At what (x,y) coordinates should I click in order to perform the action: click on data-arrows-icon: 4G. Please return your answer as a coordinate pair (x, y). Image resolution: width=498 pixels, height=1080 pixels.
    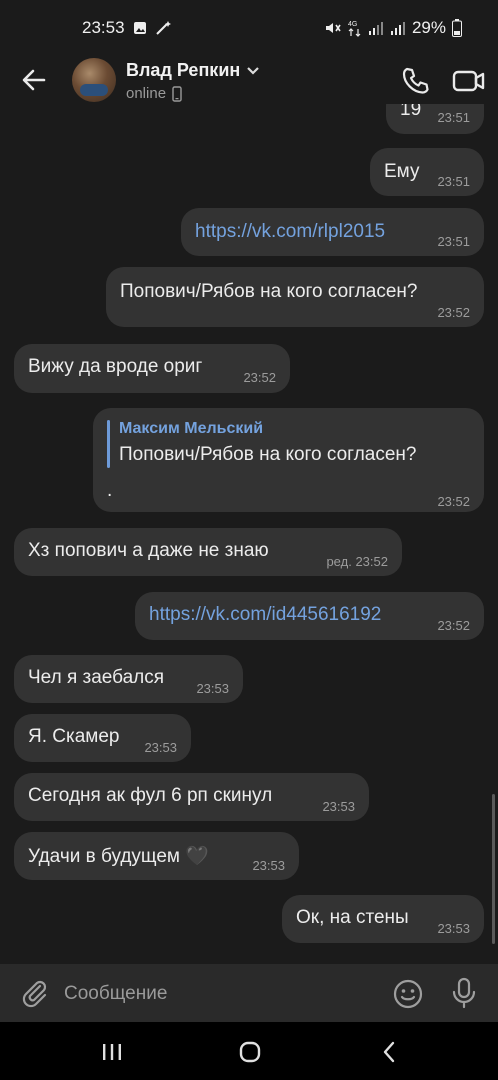
    Looking at the image, I should click on (355, 28).